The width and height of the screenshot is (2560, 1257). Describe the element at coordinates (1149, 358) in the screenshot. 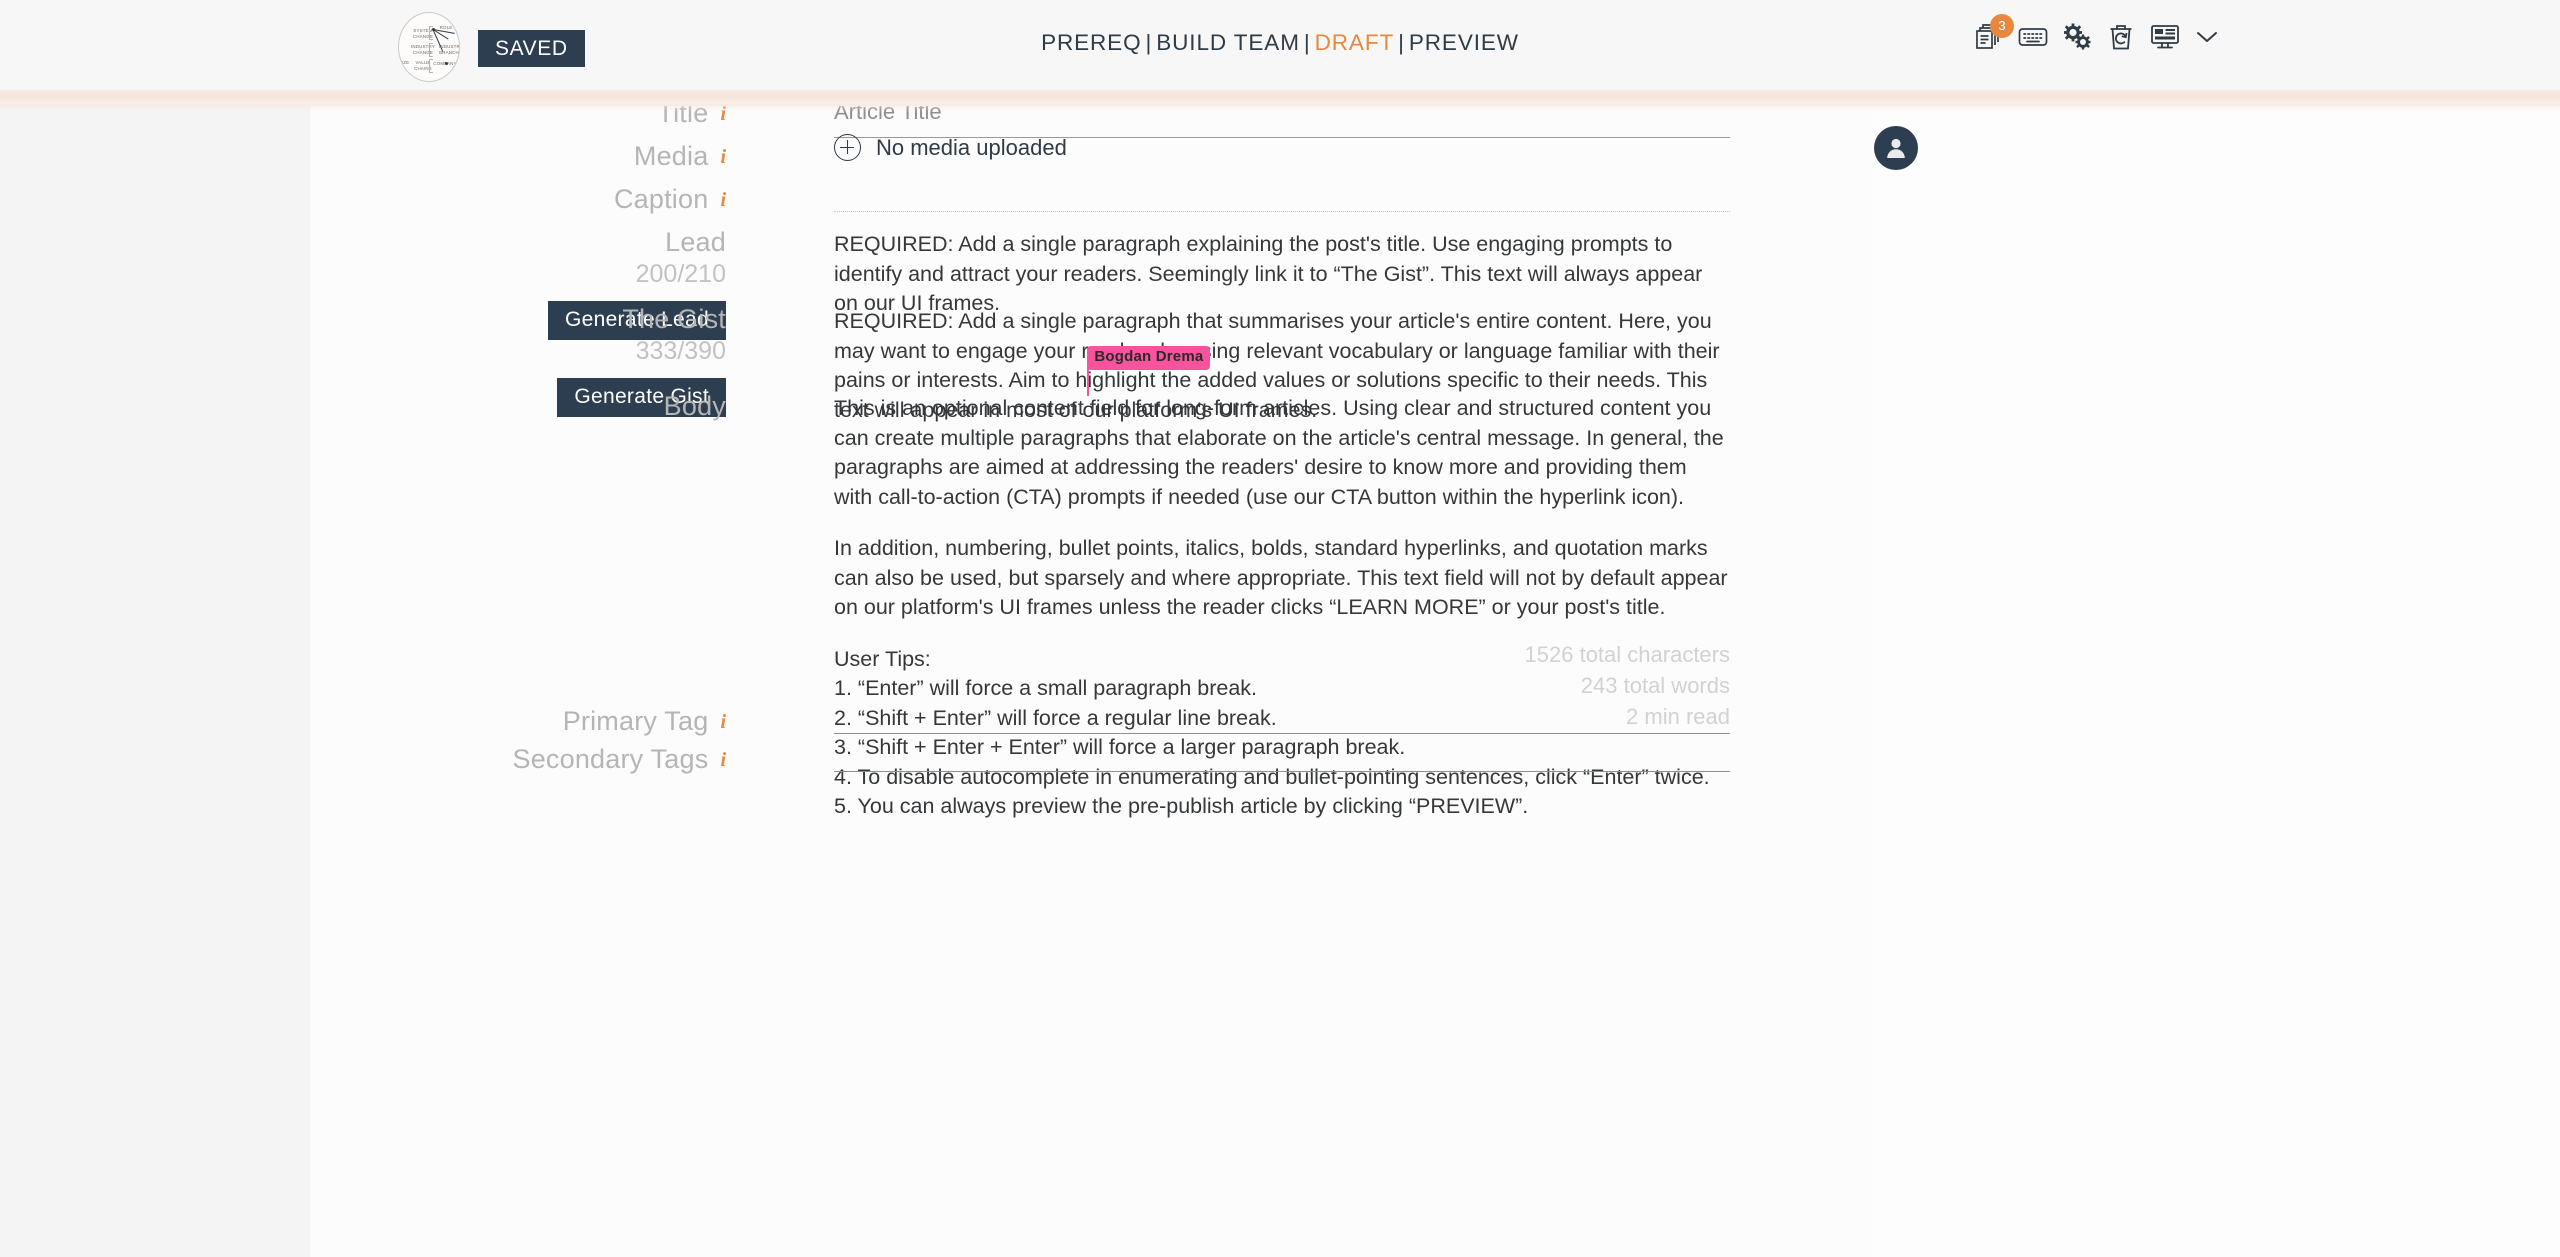

I see `collaborator-name-chip: Bogdan Drema` at that location.